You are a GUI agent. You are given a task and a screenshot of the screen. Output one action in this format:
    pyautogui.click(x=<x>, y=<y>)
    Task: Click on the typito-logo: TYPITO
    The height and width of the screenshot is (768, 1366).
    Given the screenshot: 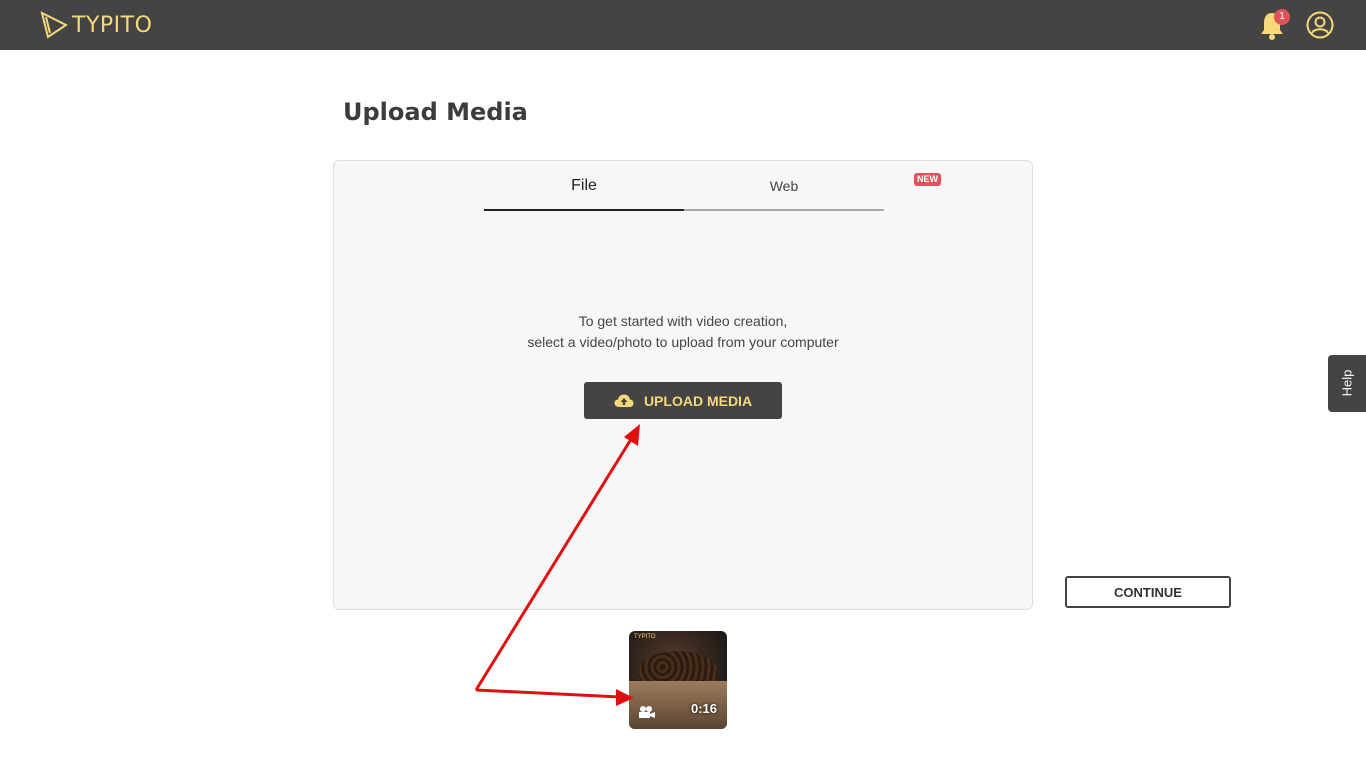 What is the action you would take?
    pyautogui.click(x=96, y=25)
    